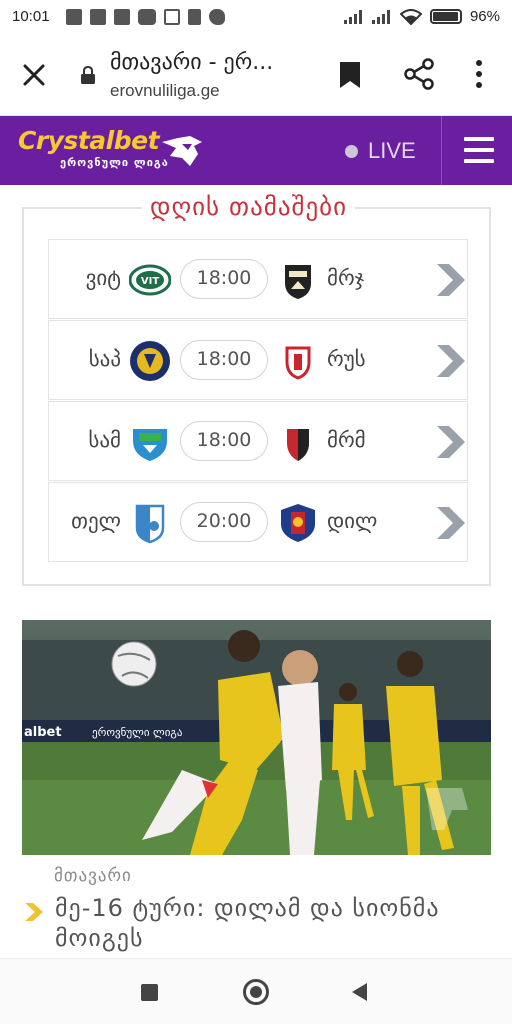  I want to click on section-title: დღის თამაშები, so click(249, 206).